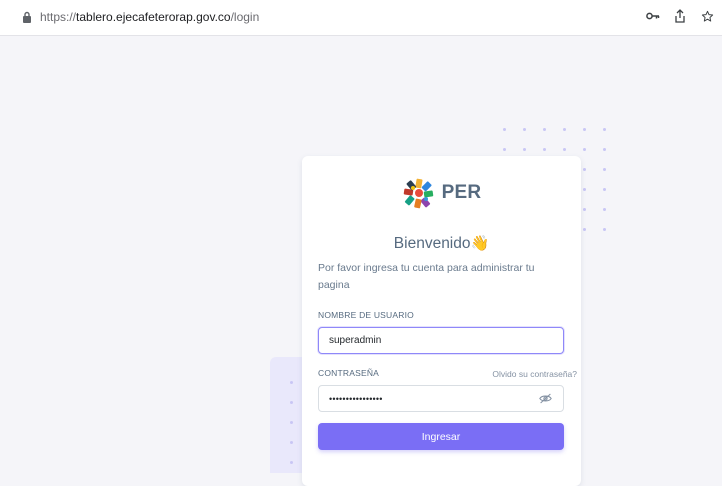 This screenshot has width=722, height=486. I want to click on username-label: NOMBRE DE USUARIO, so click(366, 315).